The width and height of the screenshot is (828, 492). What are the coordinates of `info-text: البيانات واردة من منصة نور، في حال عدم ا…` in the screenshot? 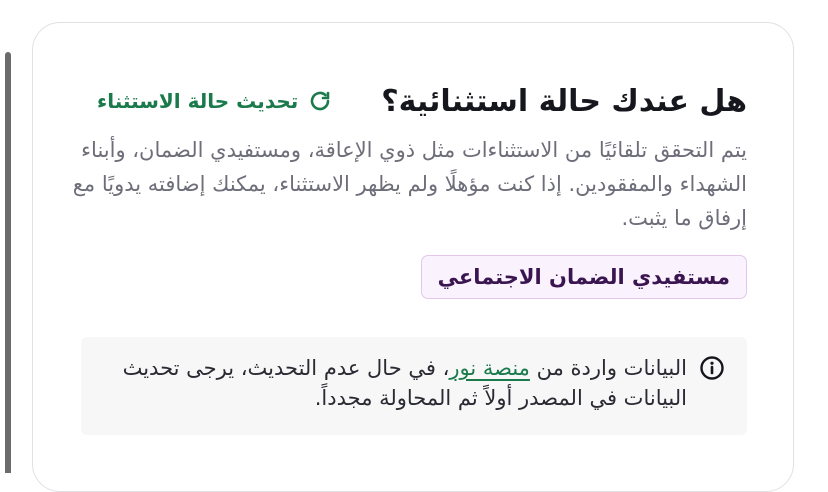 It's located at (395, 383).